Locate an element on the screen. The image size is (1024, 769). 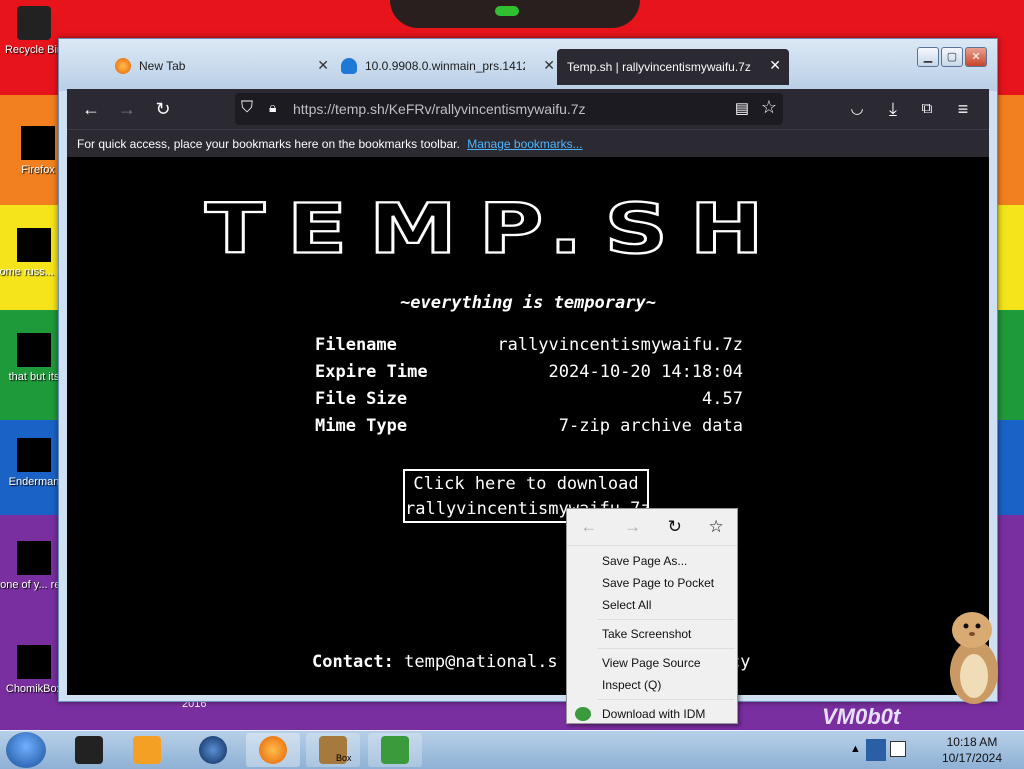
downloads-icon: ⤓ is located at coordinates (893, 109).